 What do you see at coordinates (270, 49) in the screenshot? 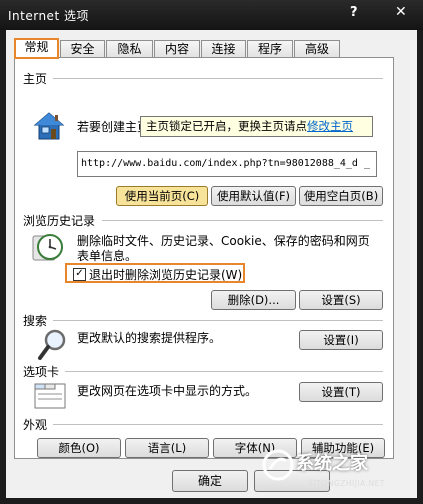
I see `tab-programs: 程序` at bounding box center [270, 49].